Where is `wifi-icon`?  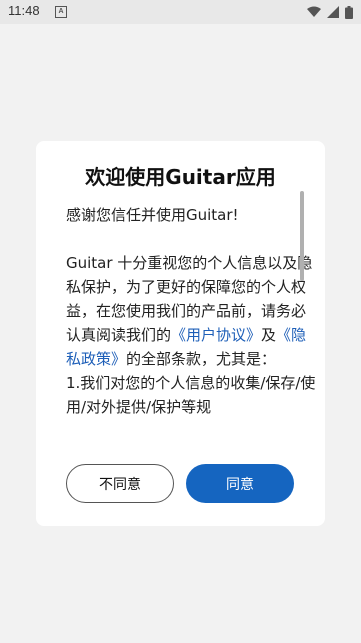 wifi-icon is located at coordinates (314, 11).